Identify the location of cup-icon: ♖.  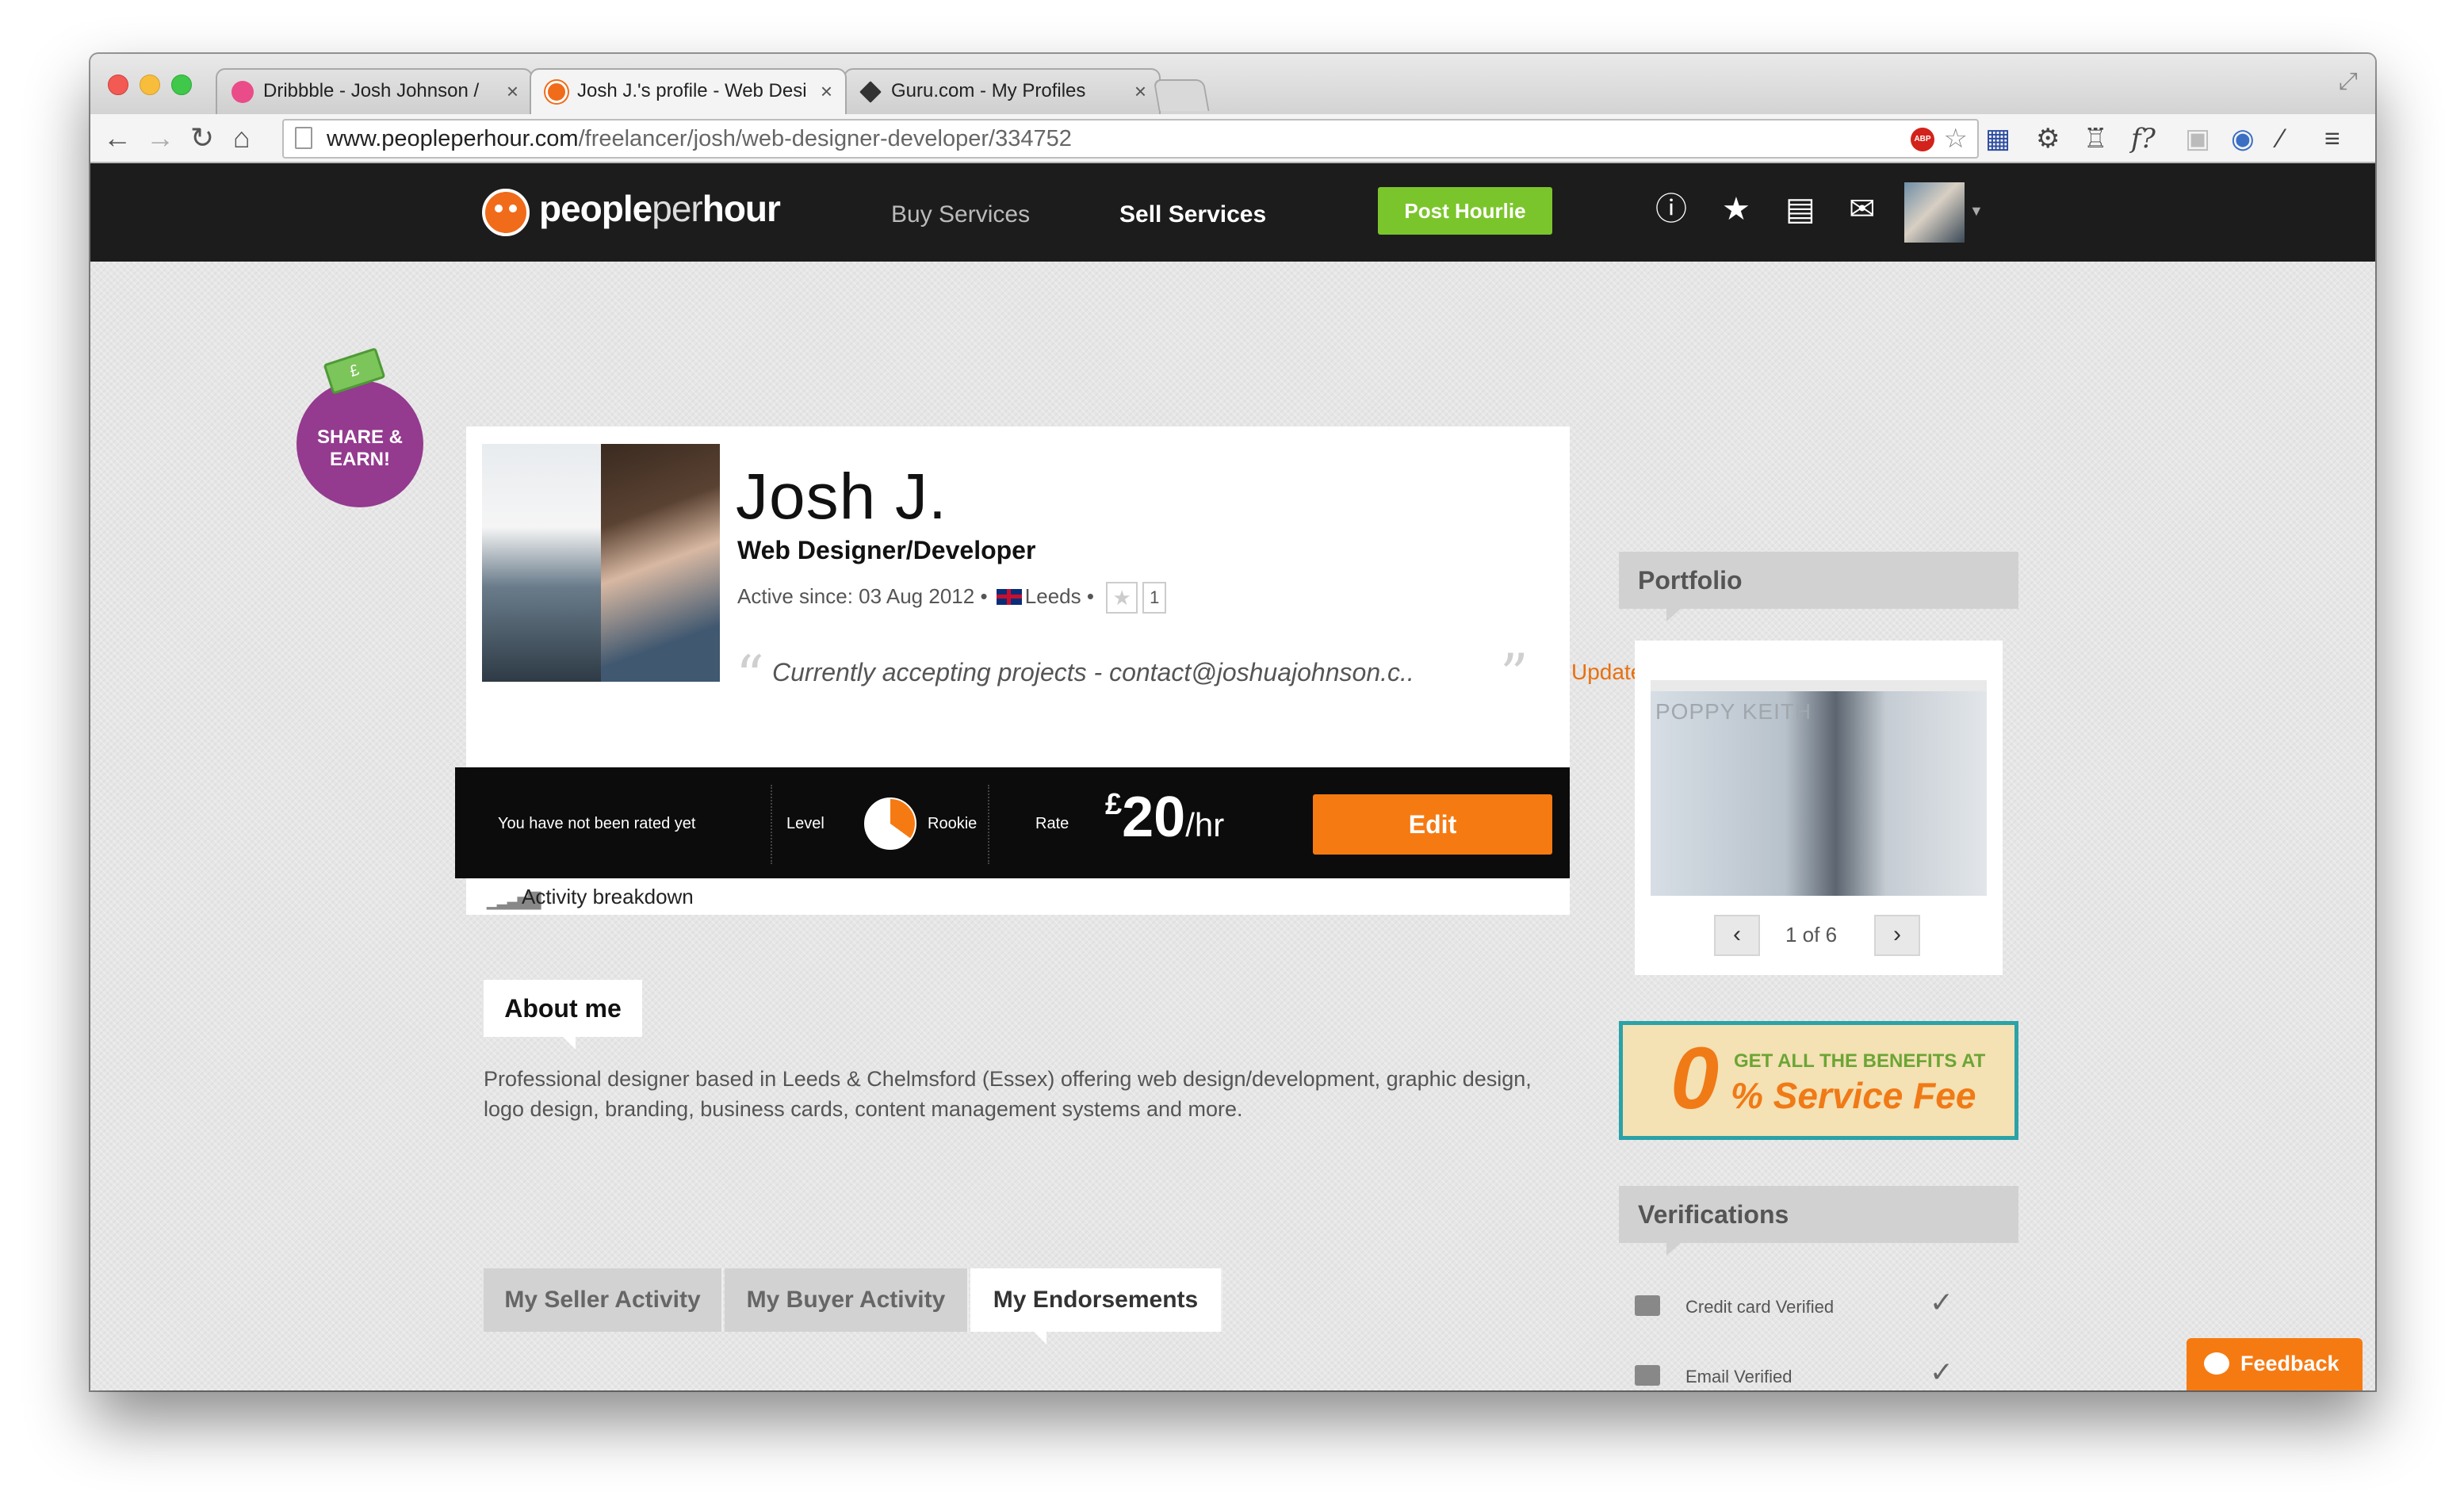
(2095, 139).